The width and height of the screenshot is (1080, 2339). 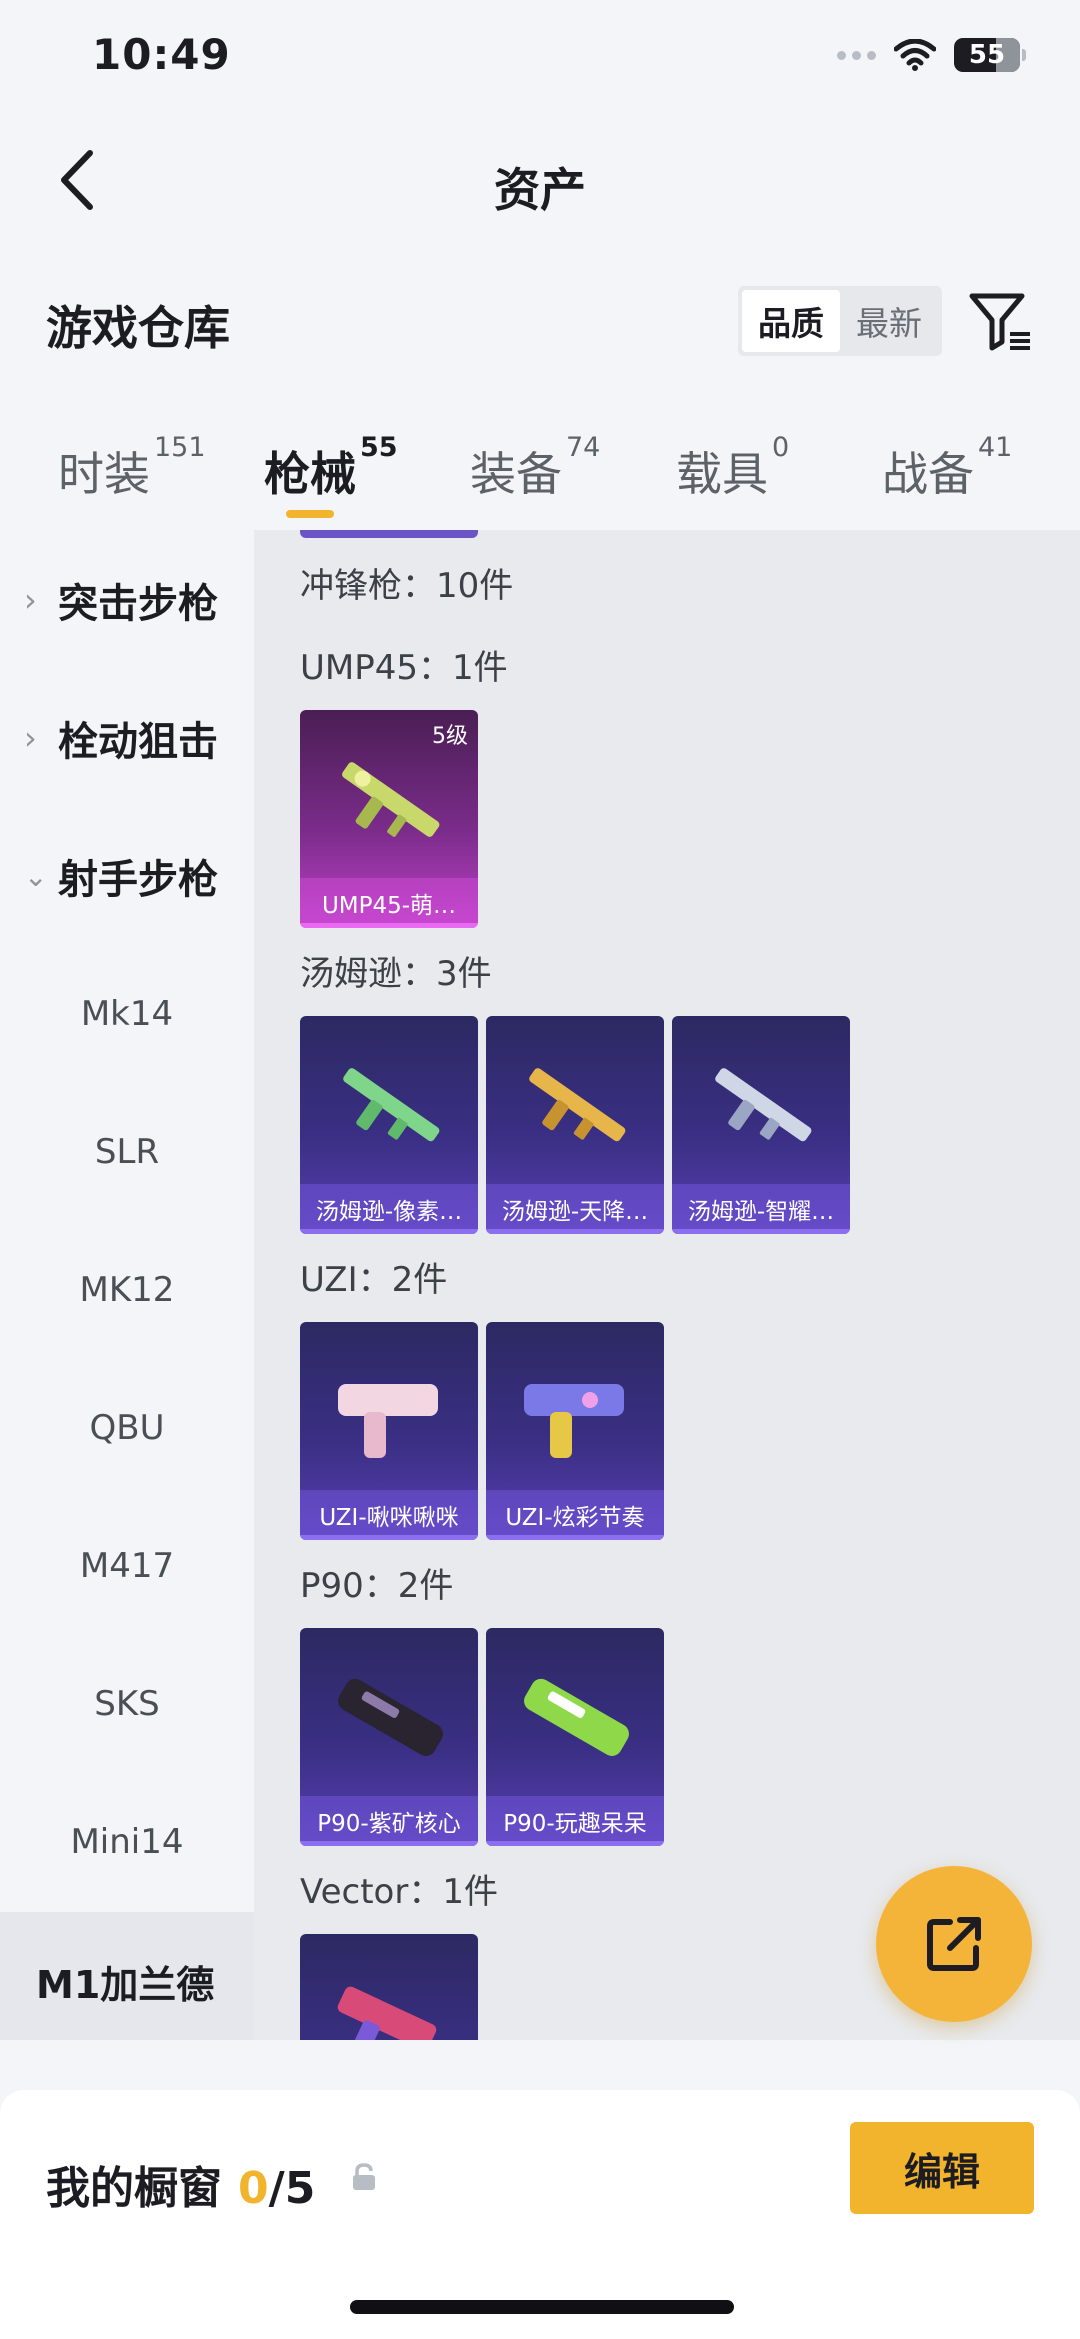 What do you see at coordinates (310, 474) in the screenshot?
I see `tab-label: 枪械` at bounding box center [310, 474].